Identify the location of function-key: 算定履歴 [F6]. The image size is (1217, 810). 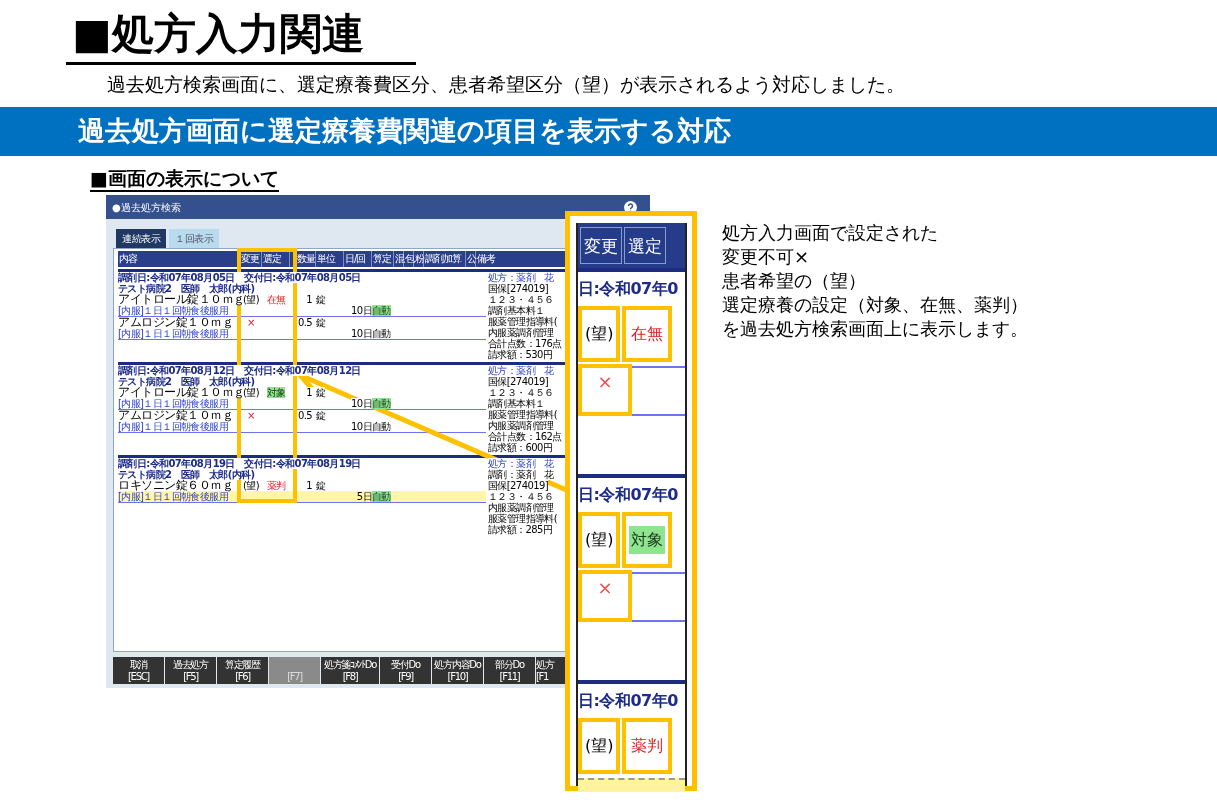
(242, 670).